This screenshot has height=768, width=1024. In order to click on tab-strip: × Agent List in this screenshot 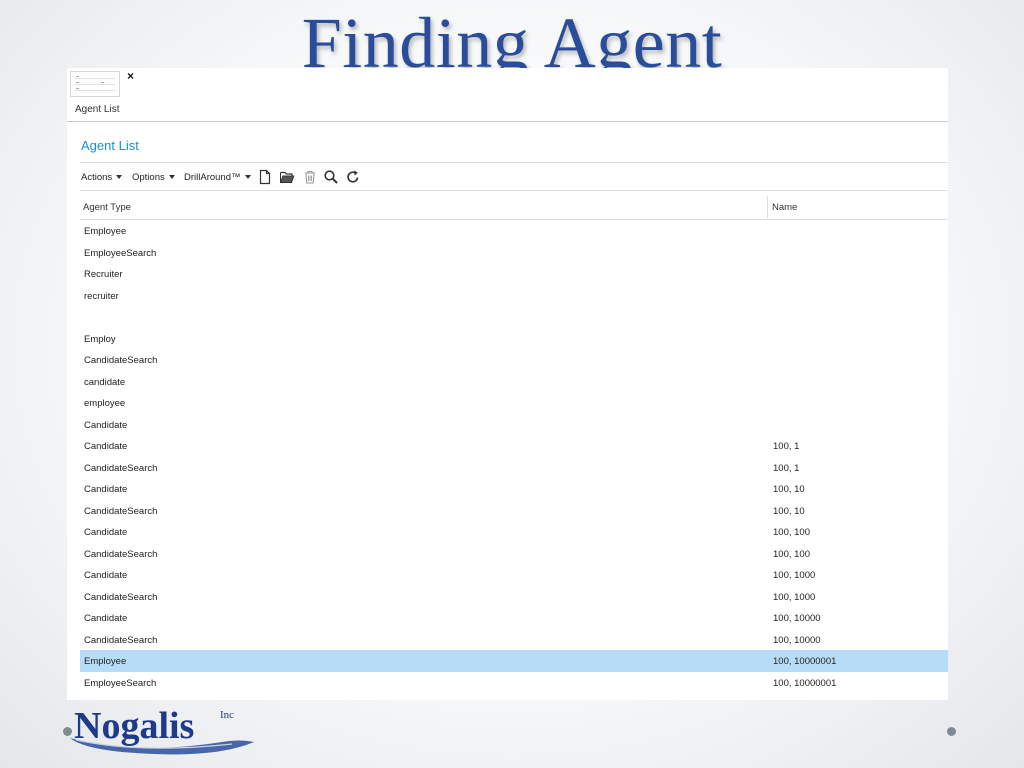, I will do `click(507, 95)`.